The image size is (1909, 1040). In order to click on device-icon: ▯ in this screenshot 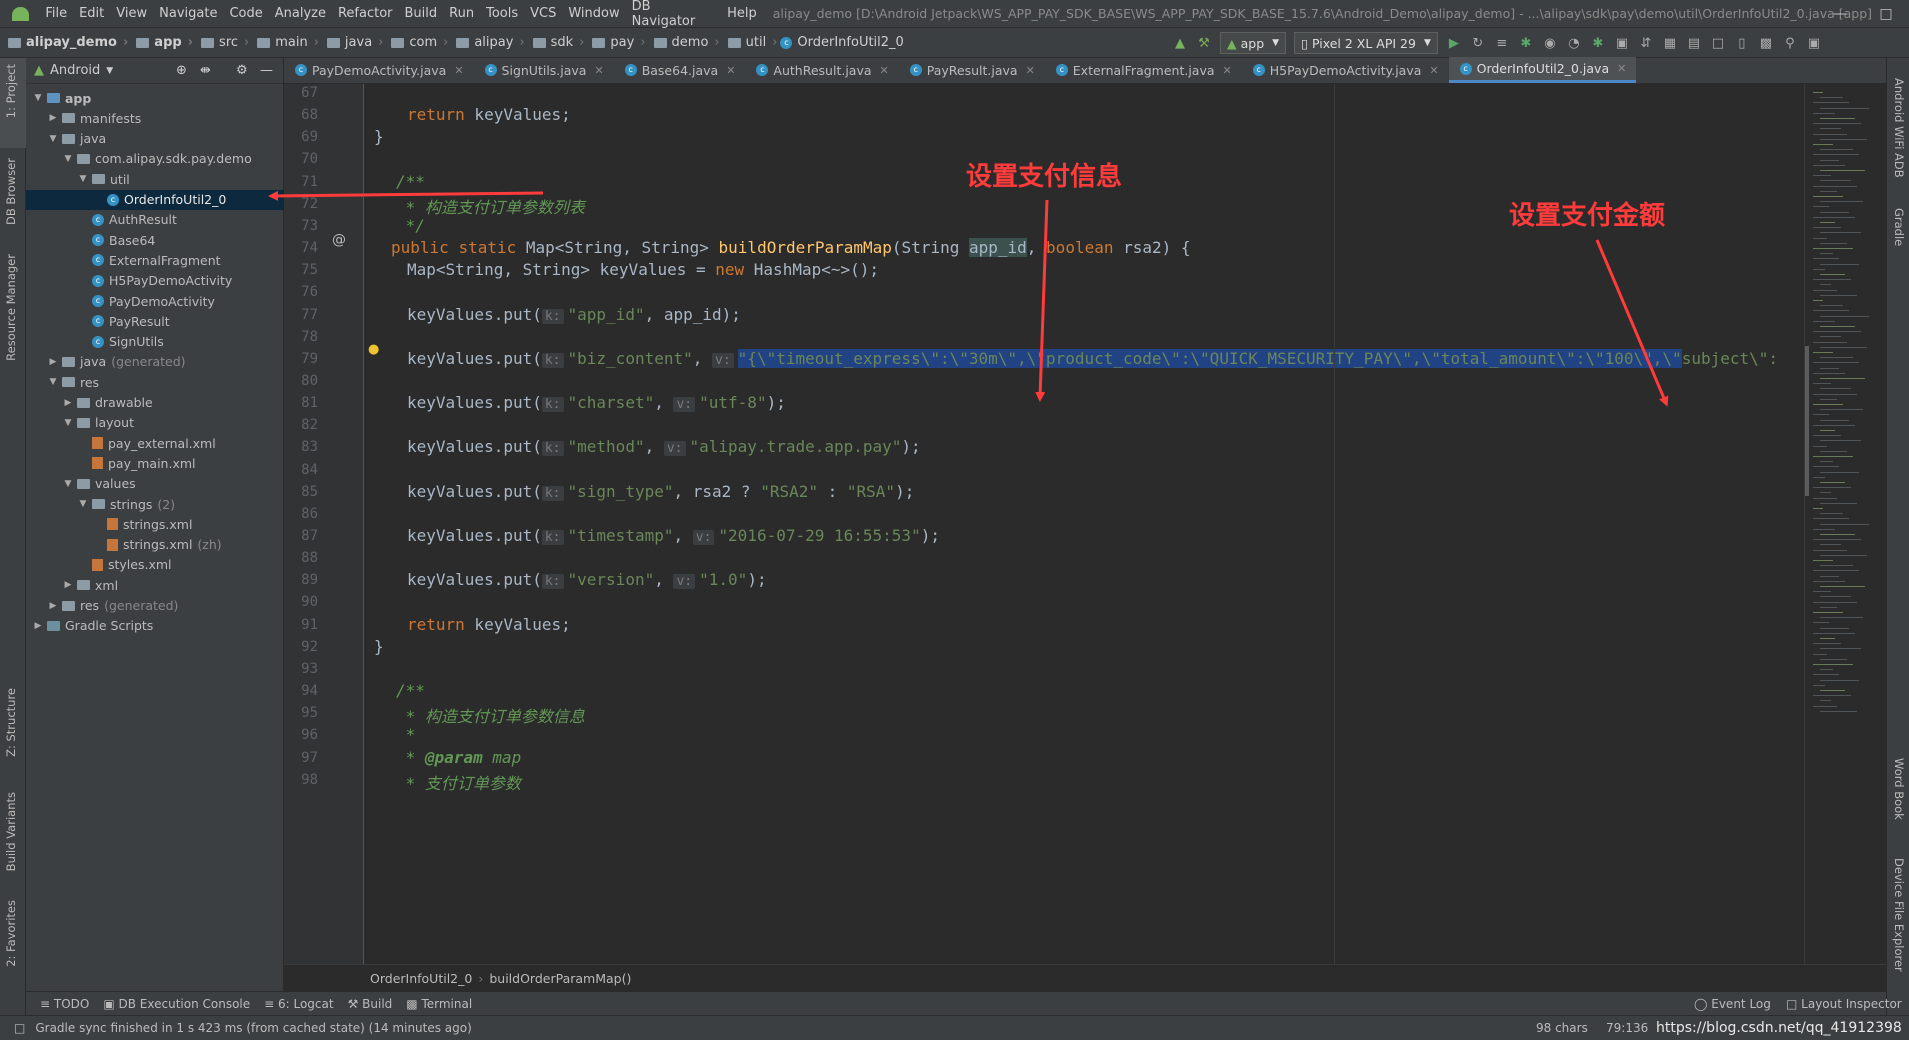, I will do `click(1742, 43)`.